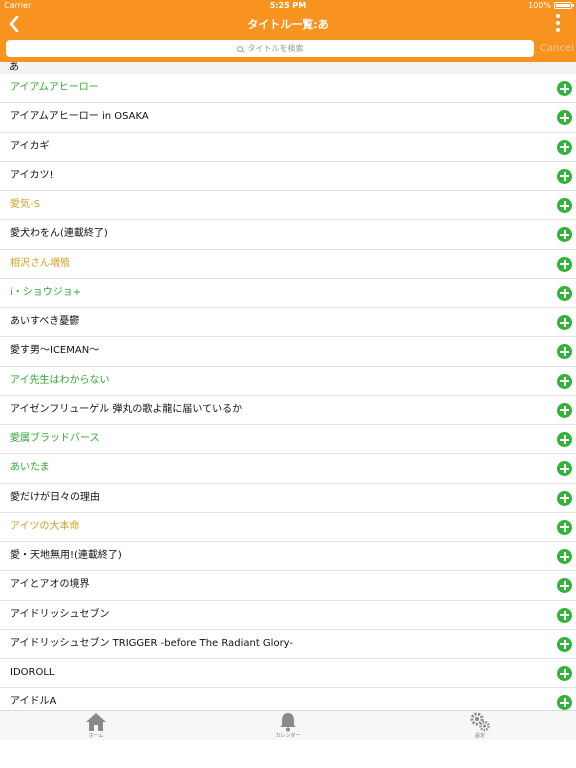  I want to click on title-label: 愛だけが日々の理由, so click(55, 497).